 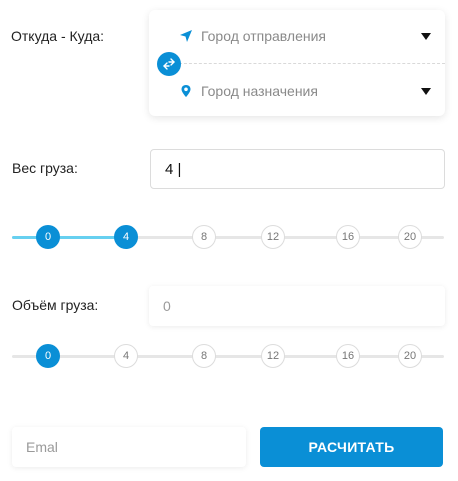 I want to click on navigation-arrow-icon, so click(x=186, y=36).